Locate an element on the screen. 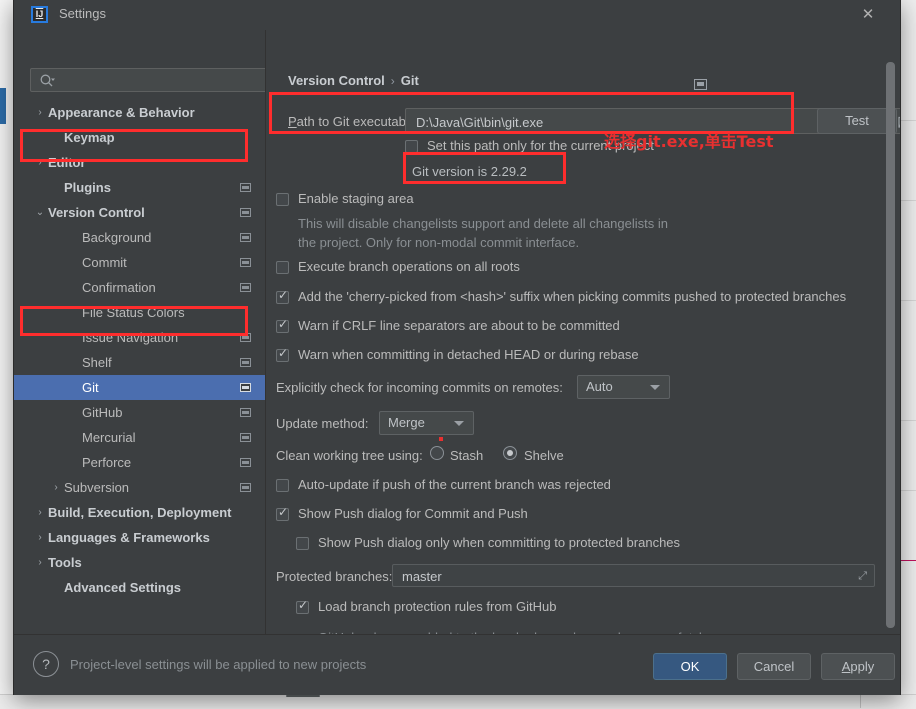 Image resolution: width=916 pixels, height=709 pixels. sidebar-item-background: Background is located at coordinates (139, 237).